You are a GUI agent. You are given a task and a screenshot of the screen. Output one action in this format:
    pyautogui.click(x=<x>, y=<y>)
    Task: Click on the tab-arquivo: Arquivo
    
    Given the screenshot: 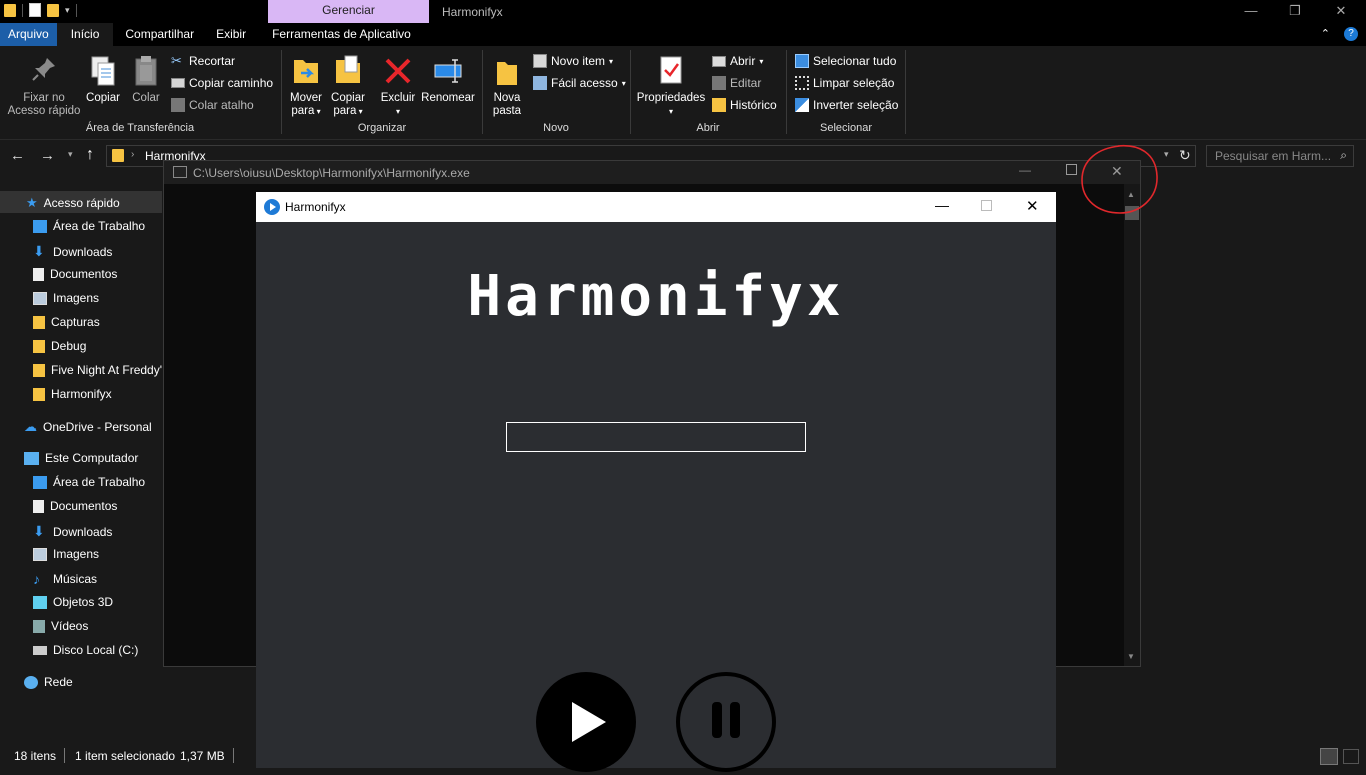 What is the action you would take?
    pyautogui.click(x=28, y=34)
    